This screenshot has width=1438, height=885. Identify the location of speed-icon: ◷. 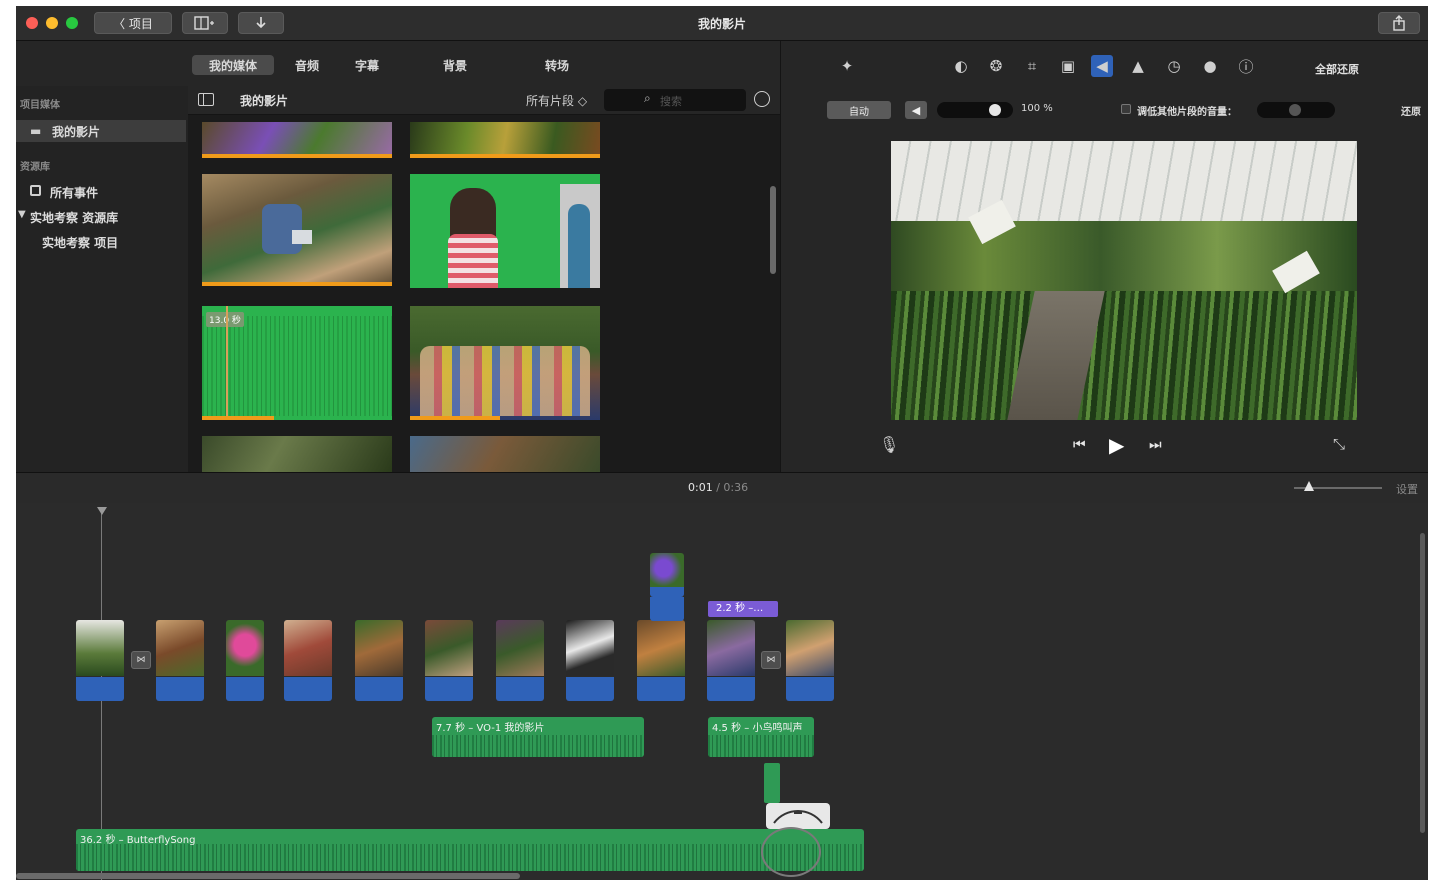
(1174, 66).